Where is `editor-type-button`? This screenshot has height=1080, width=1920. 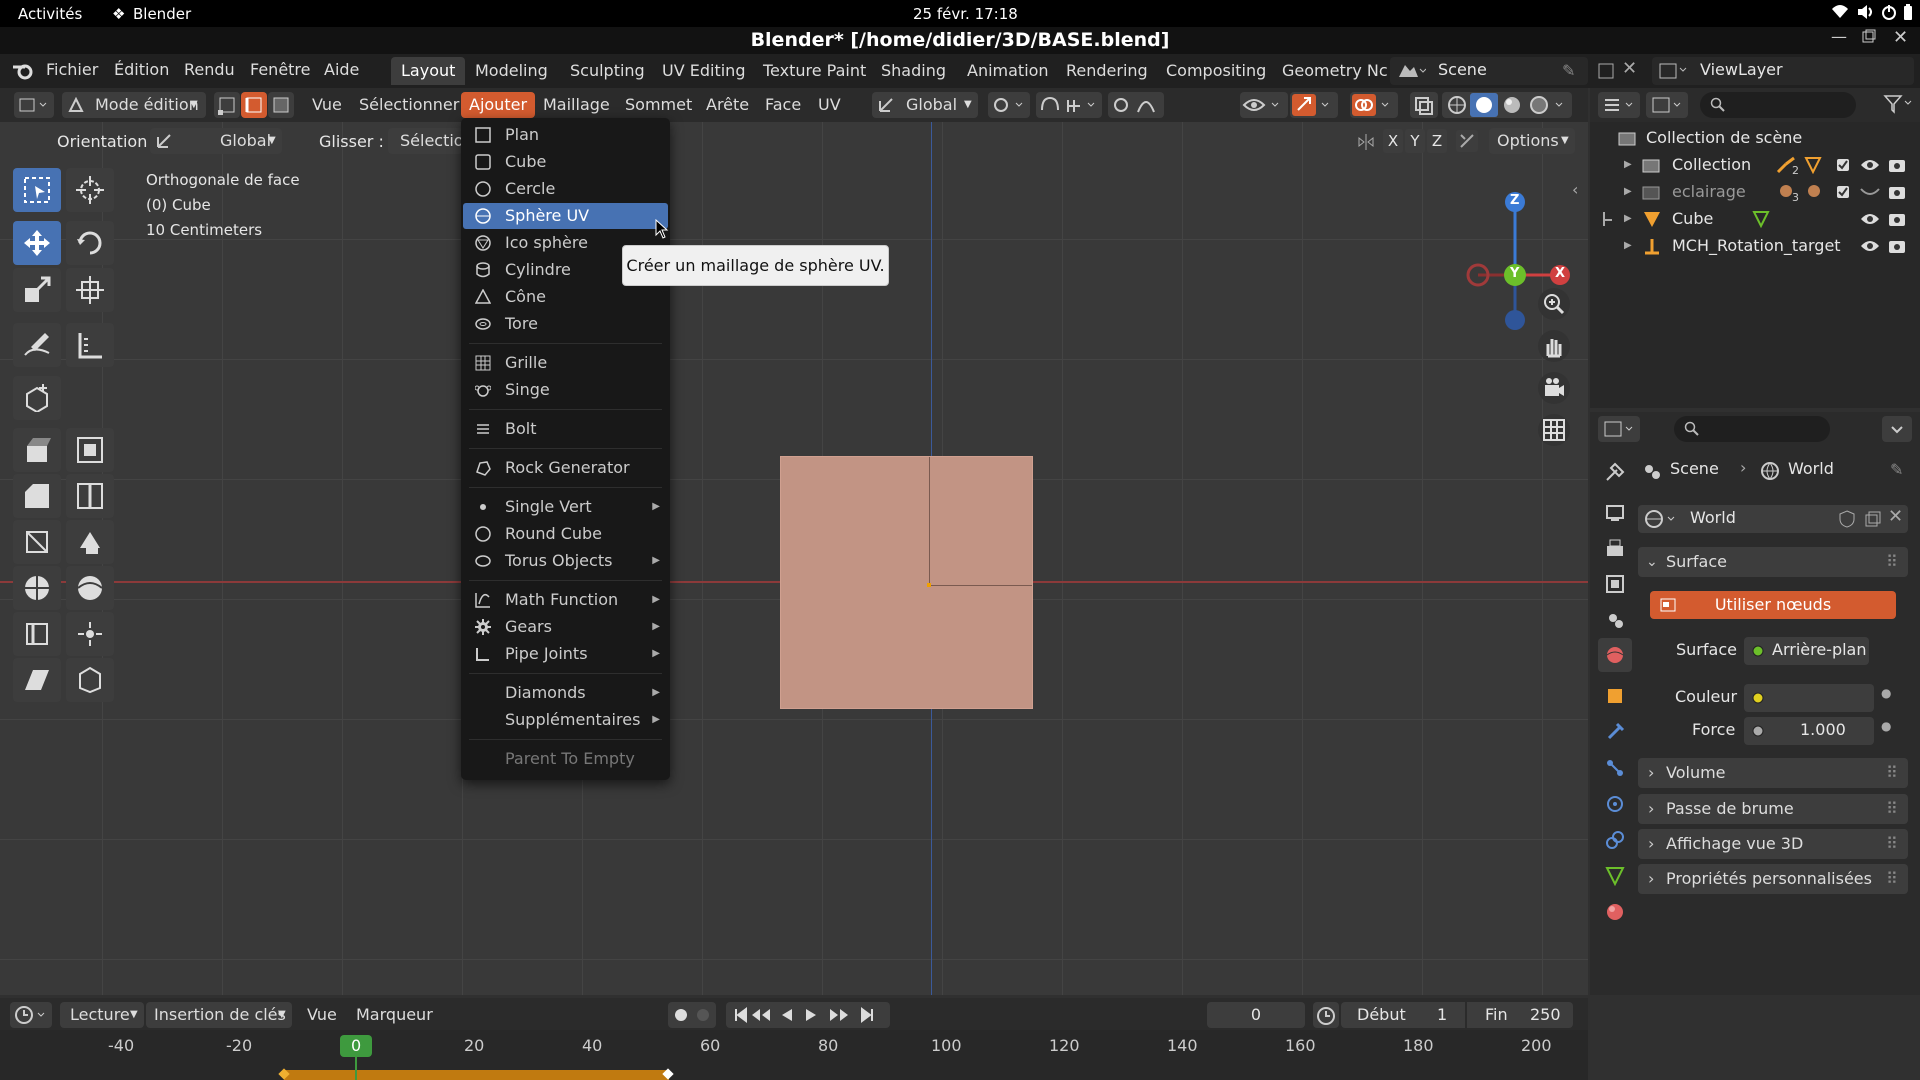
editor-type-button is located at coordinates (34, 105).